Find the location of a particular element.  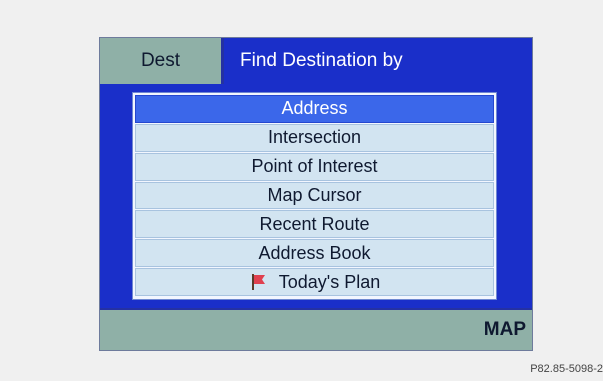

figure-caption: P82.85-5098-2 is located at coordinates (566, 369).